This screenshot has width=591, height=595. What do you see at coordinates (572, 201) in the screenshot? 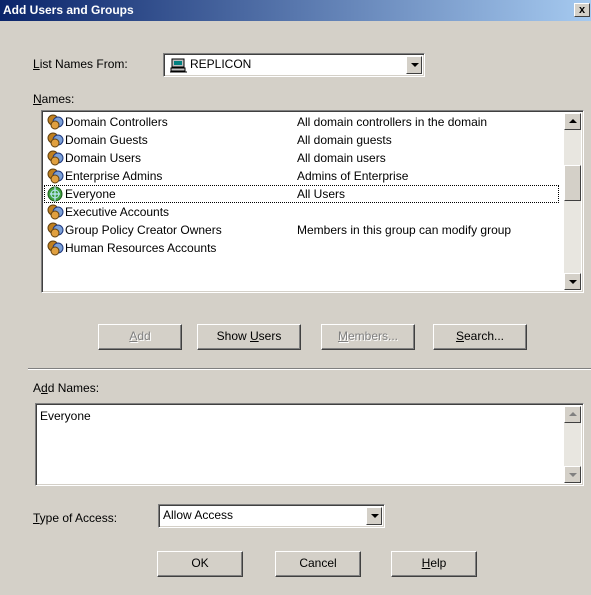
I see `names-scrollbar` at bounding box center [572, 201].